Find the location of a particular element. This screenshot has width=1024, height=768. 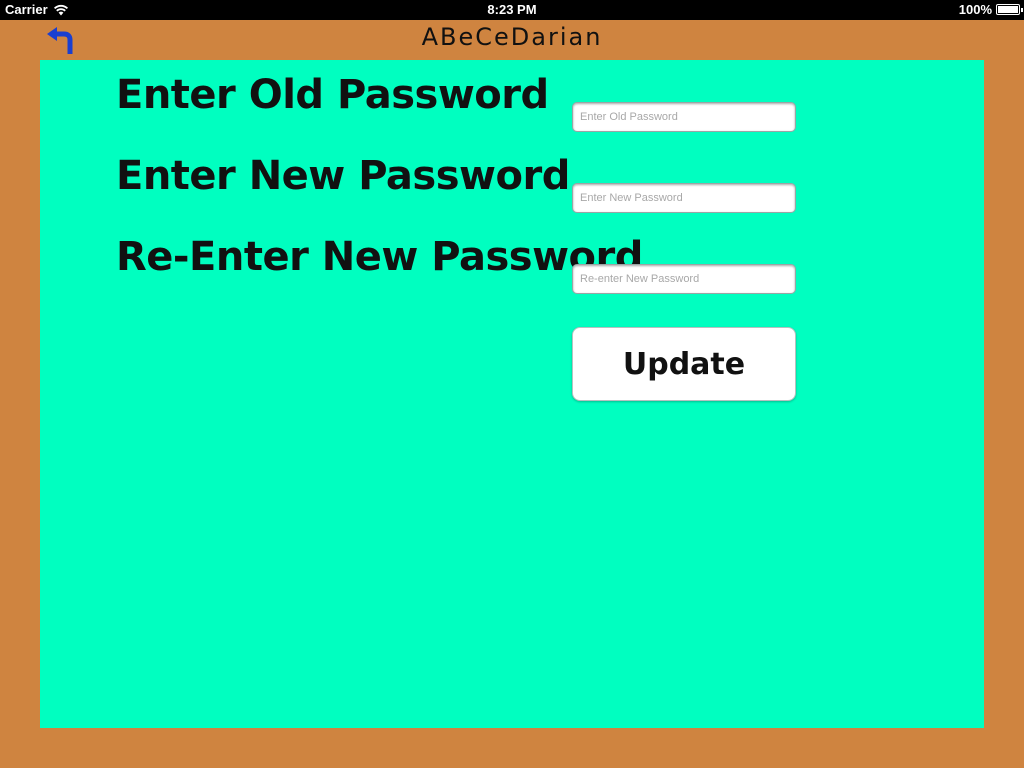

new-password-input is located at coordinates (684, 198).